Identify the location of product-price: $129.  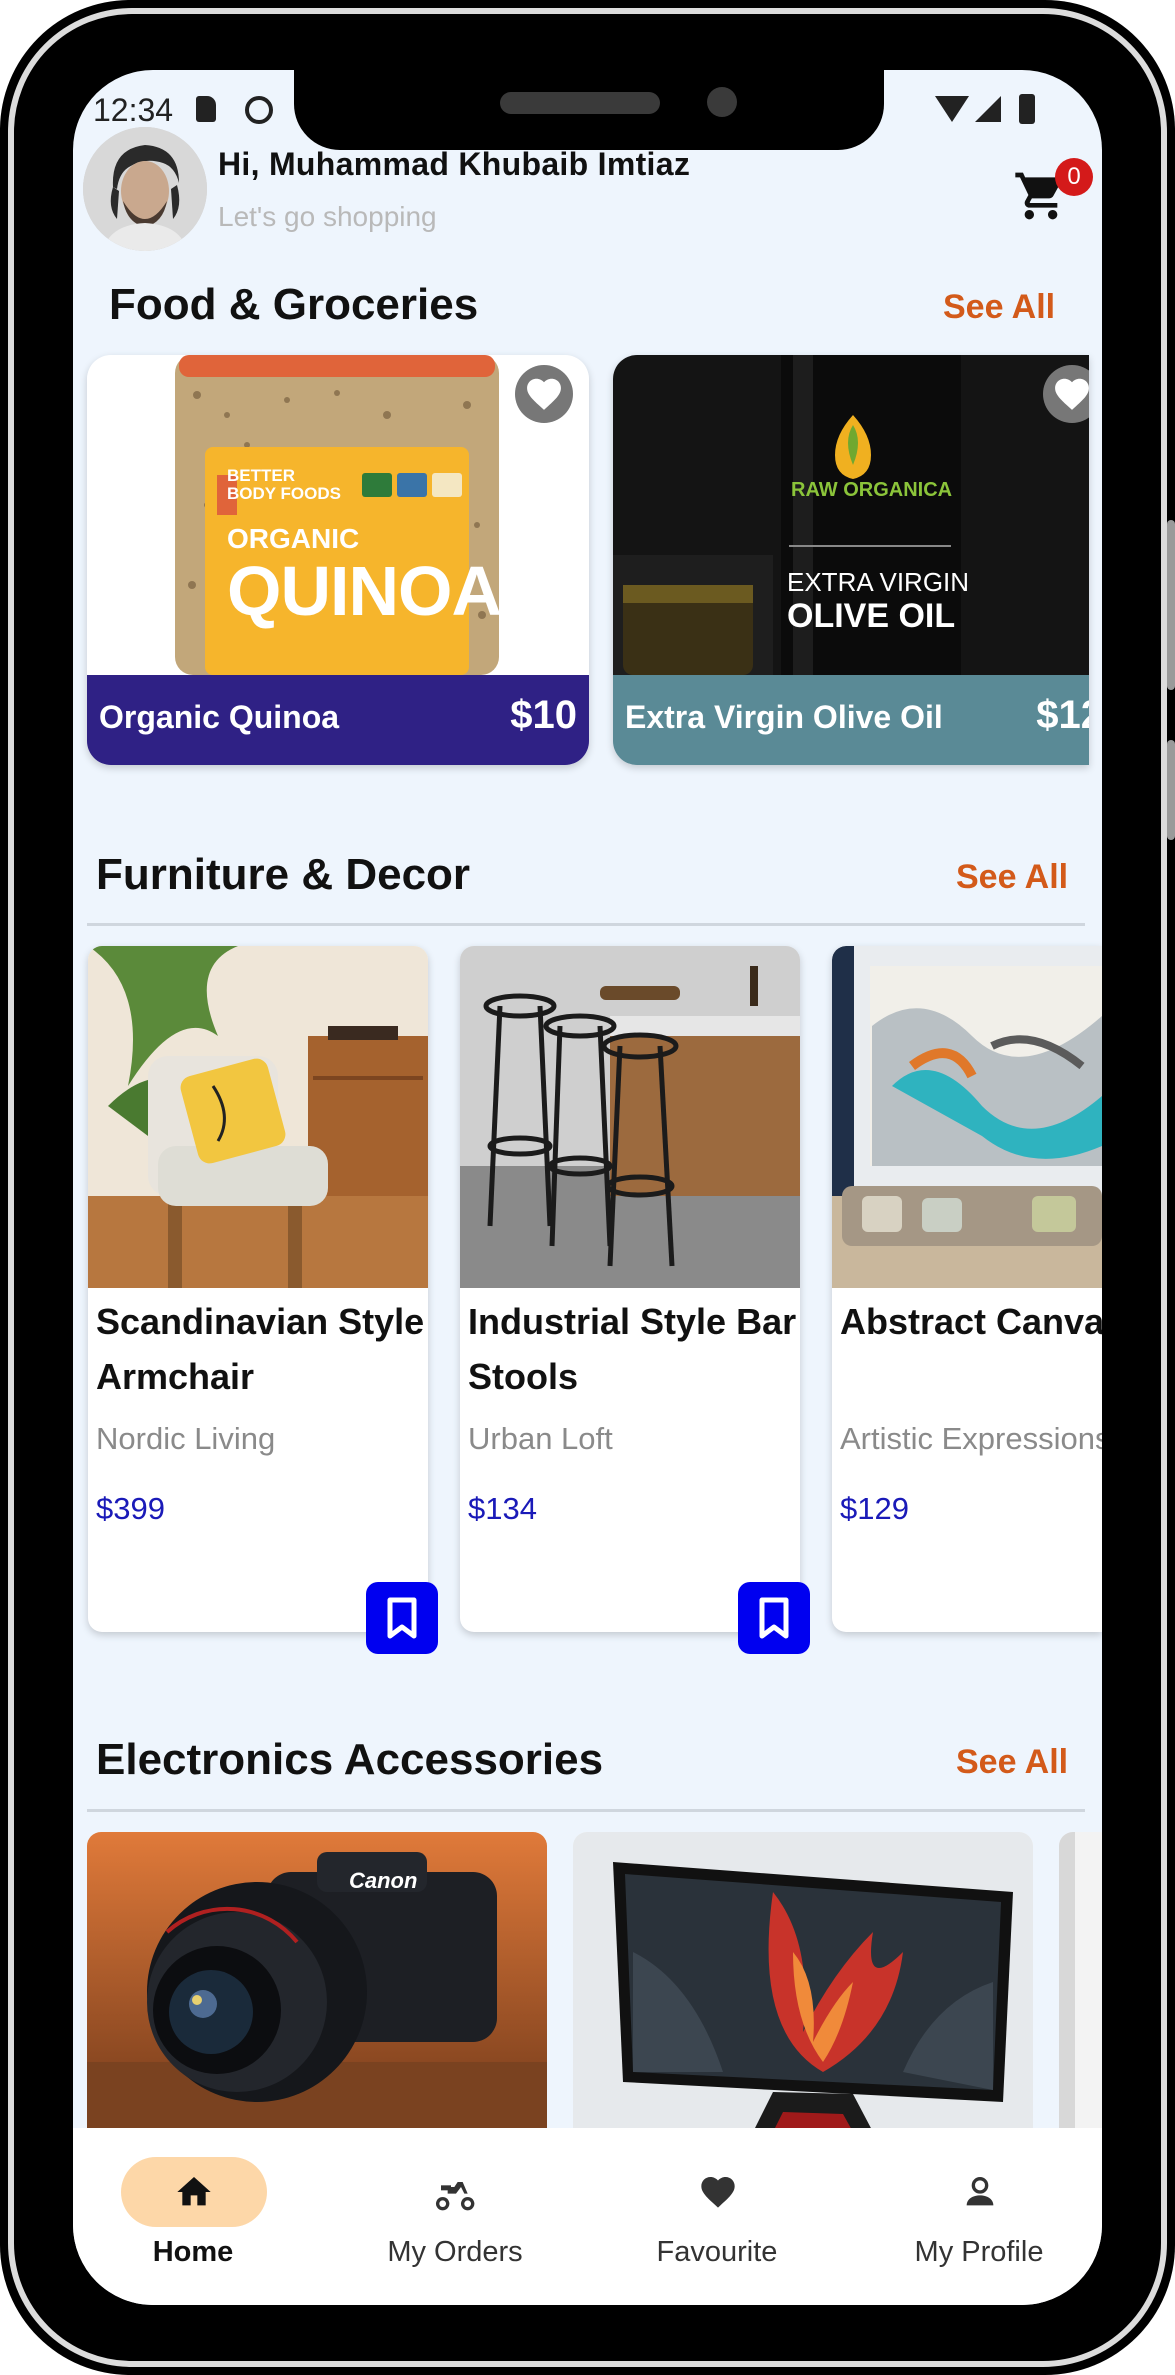
(874, 1508).